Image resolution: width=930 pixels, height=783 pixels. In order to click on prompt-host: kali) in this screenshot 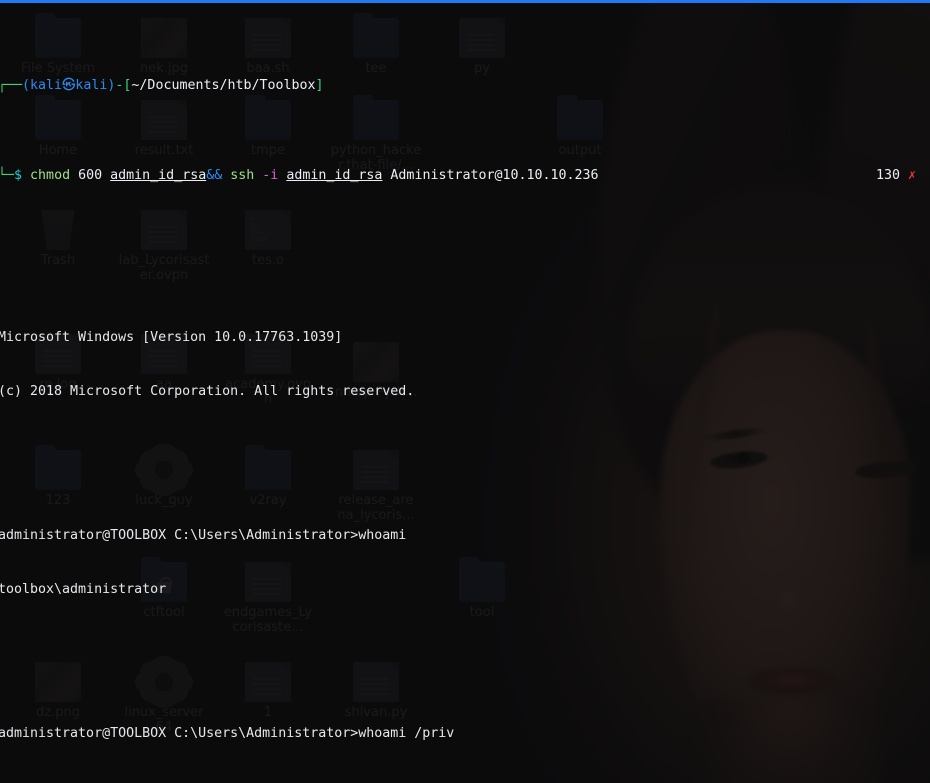, I will do `click(95, 85)`.